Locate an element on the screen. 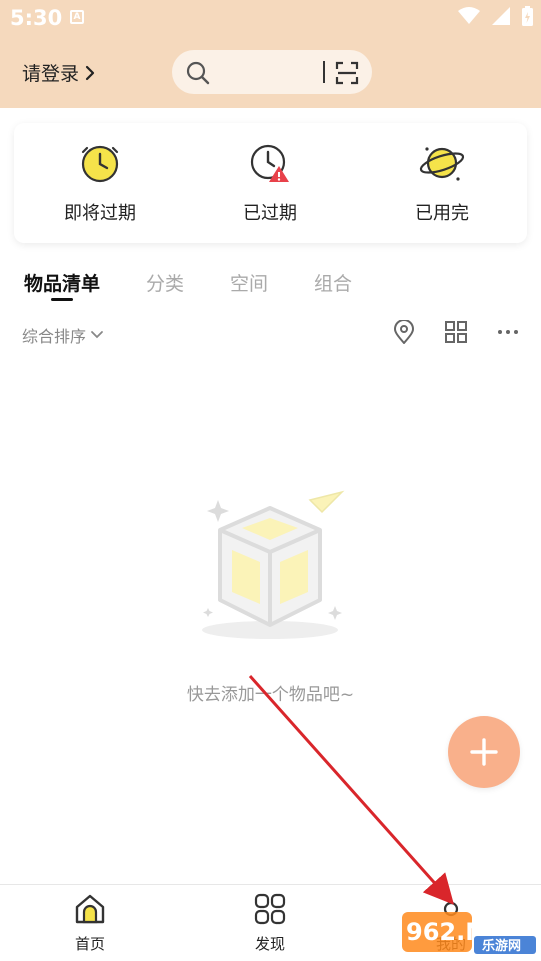 This screenshot has height=961, width=541. status-label: 已用完 is located at coordinates (442, 213).